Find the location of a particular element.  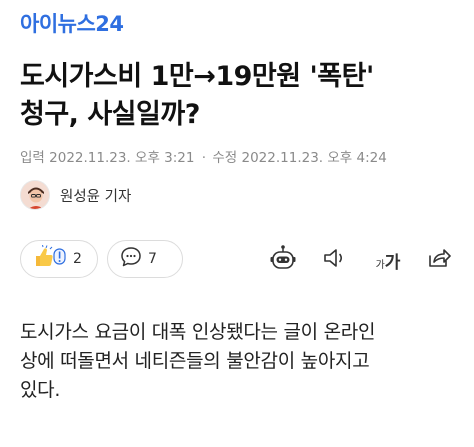

font-size-small-label: 가 is located at coordinates (380, 265).